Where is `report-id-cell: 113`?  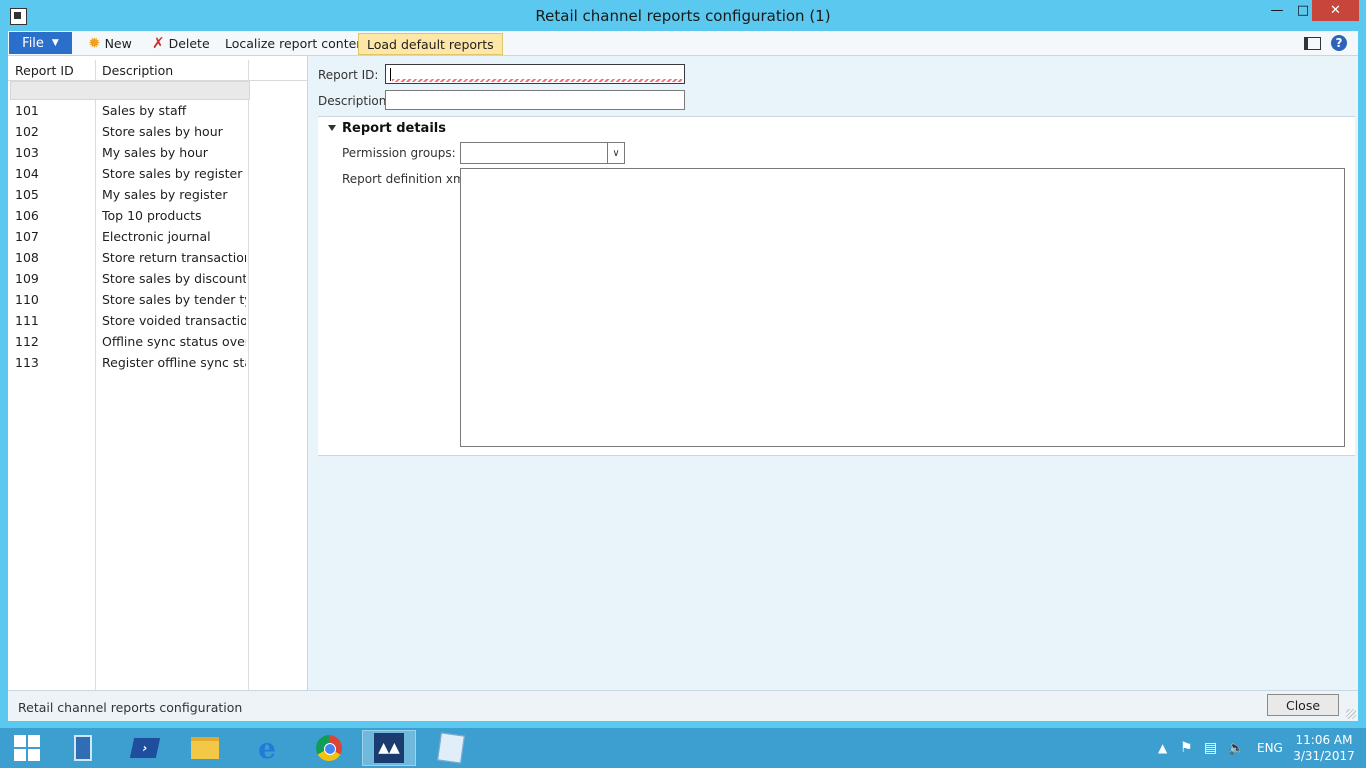 report-id-cell: 113 is located at coordinates (27, 362).